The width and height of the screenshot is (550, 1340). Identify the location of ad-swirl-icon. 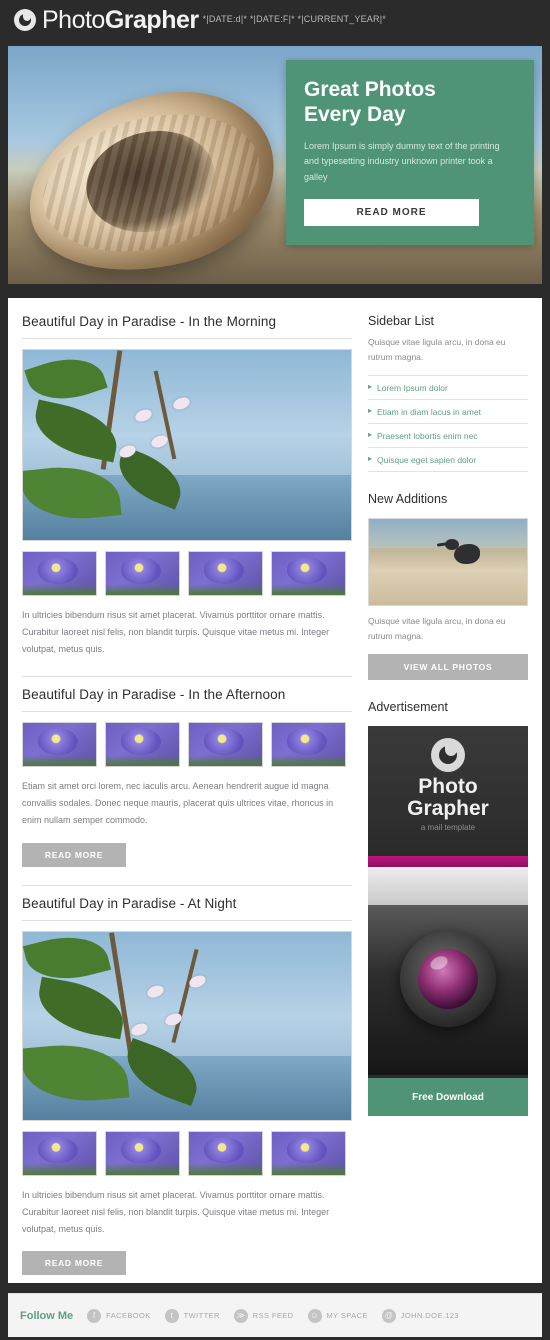
(448, 755).